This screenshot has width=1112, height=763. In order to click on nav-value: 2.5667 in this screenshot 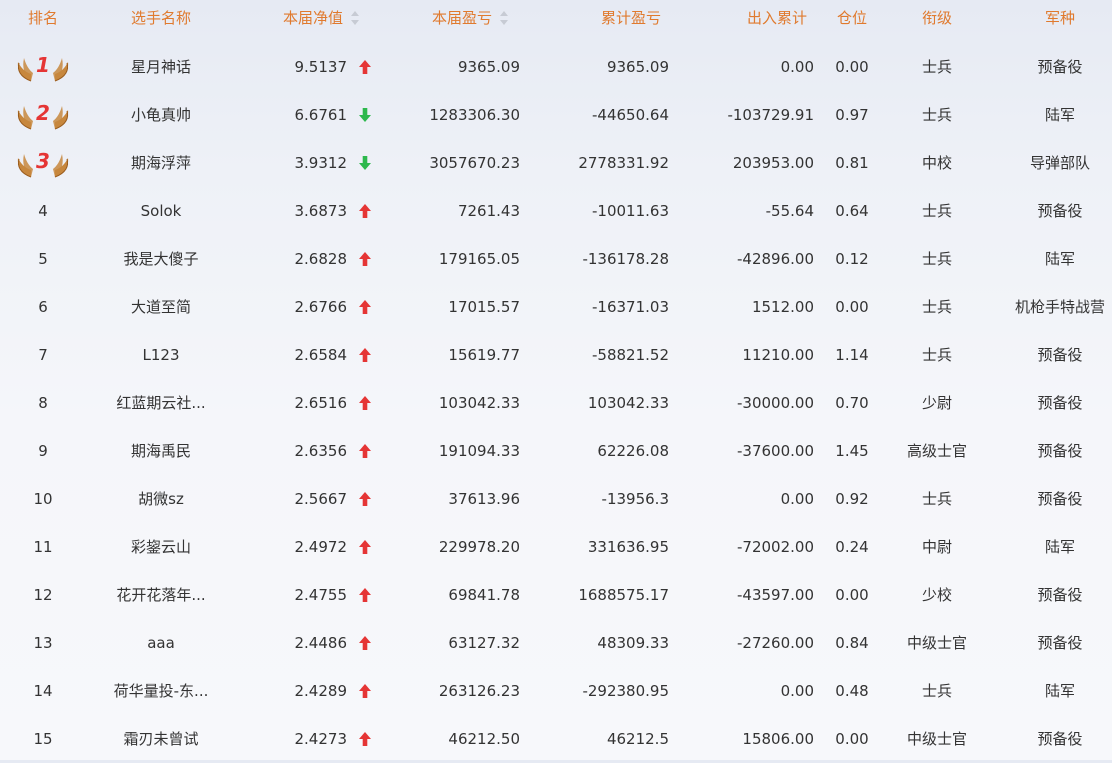, I will do `click(321, 499)`.